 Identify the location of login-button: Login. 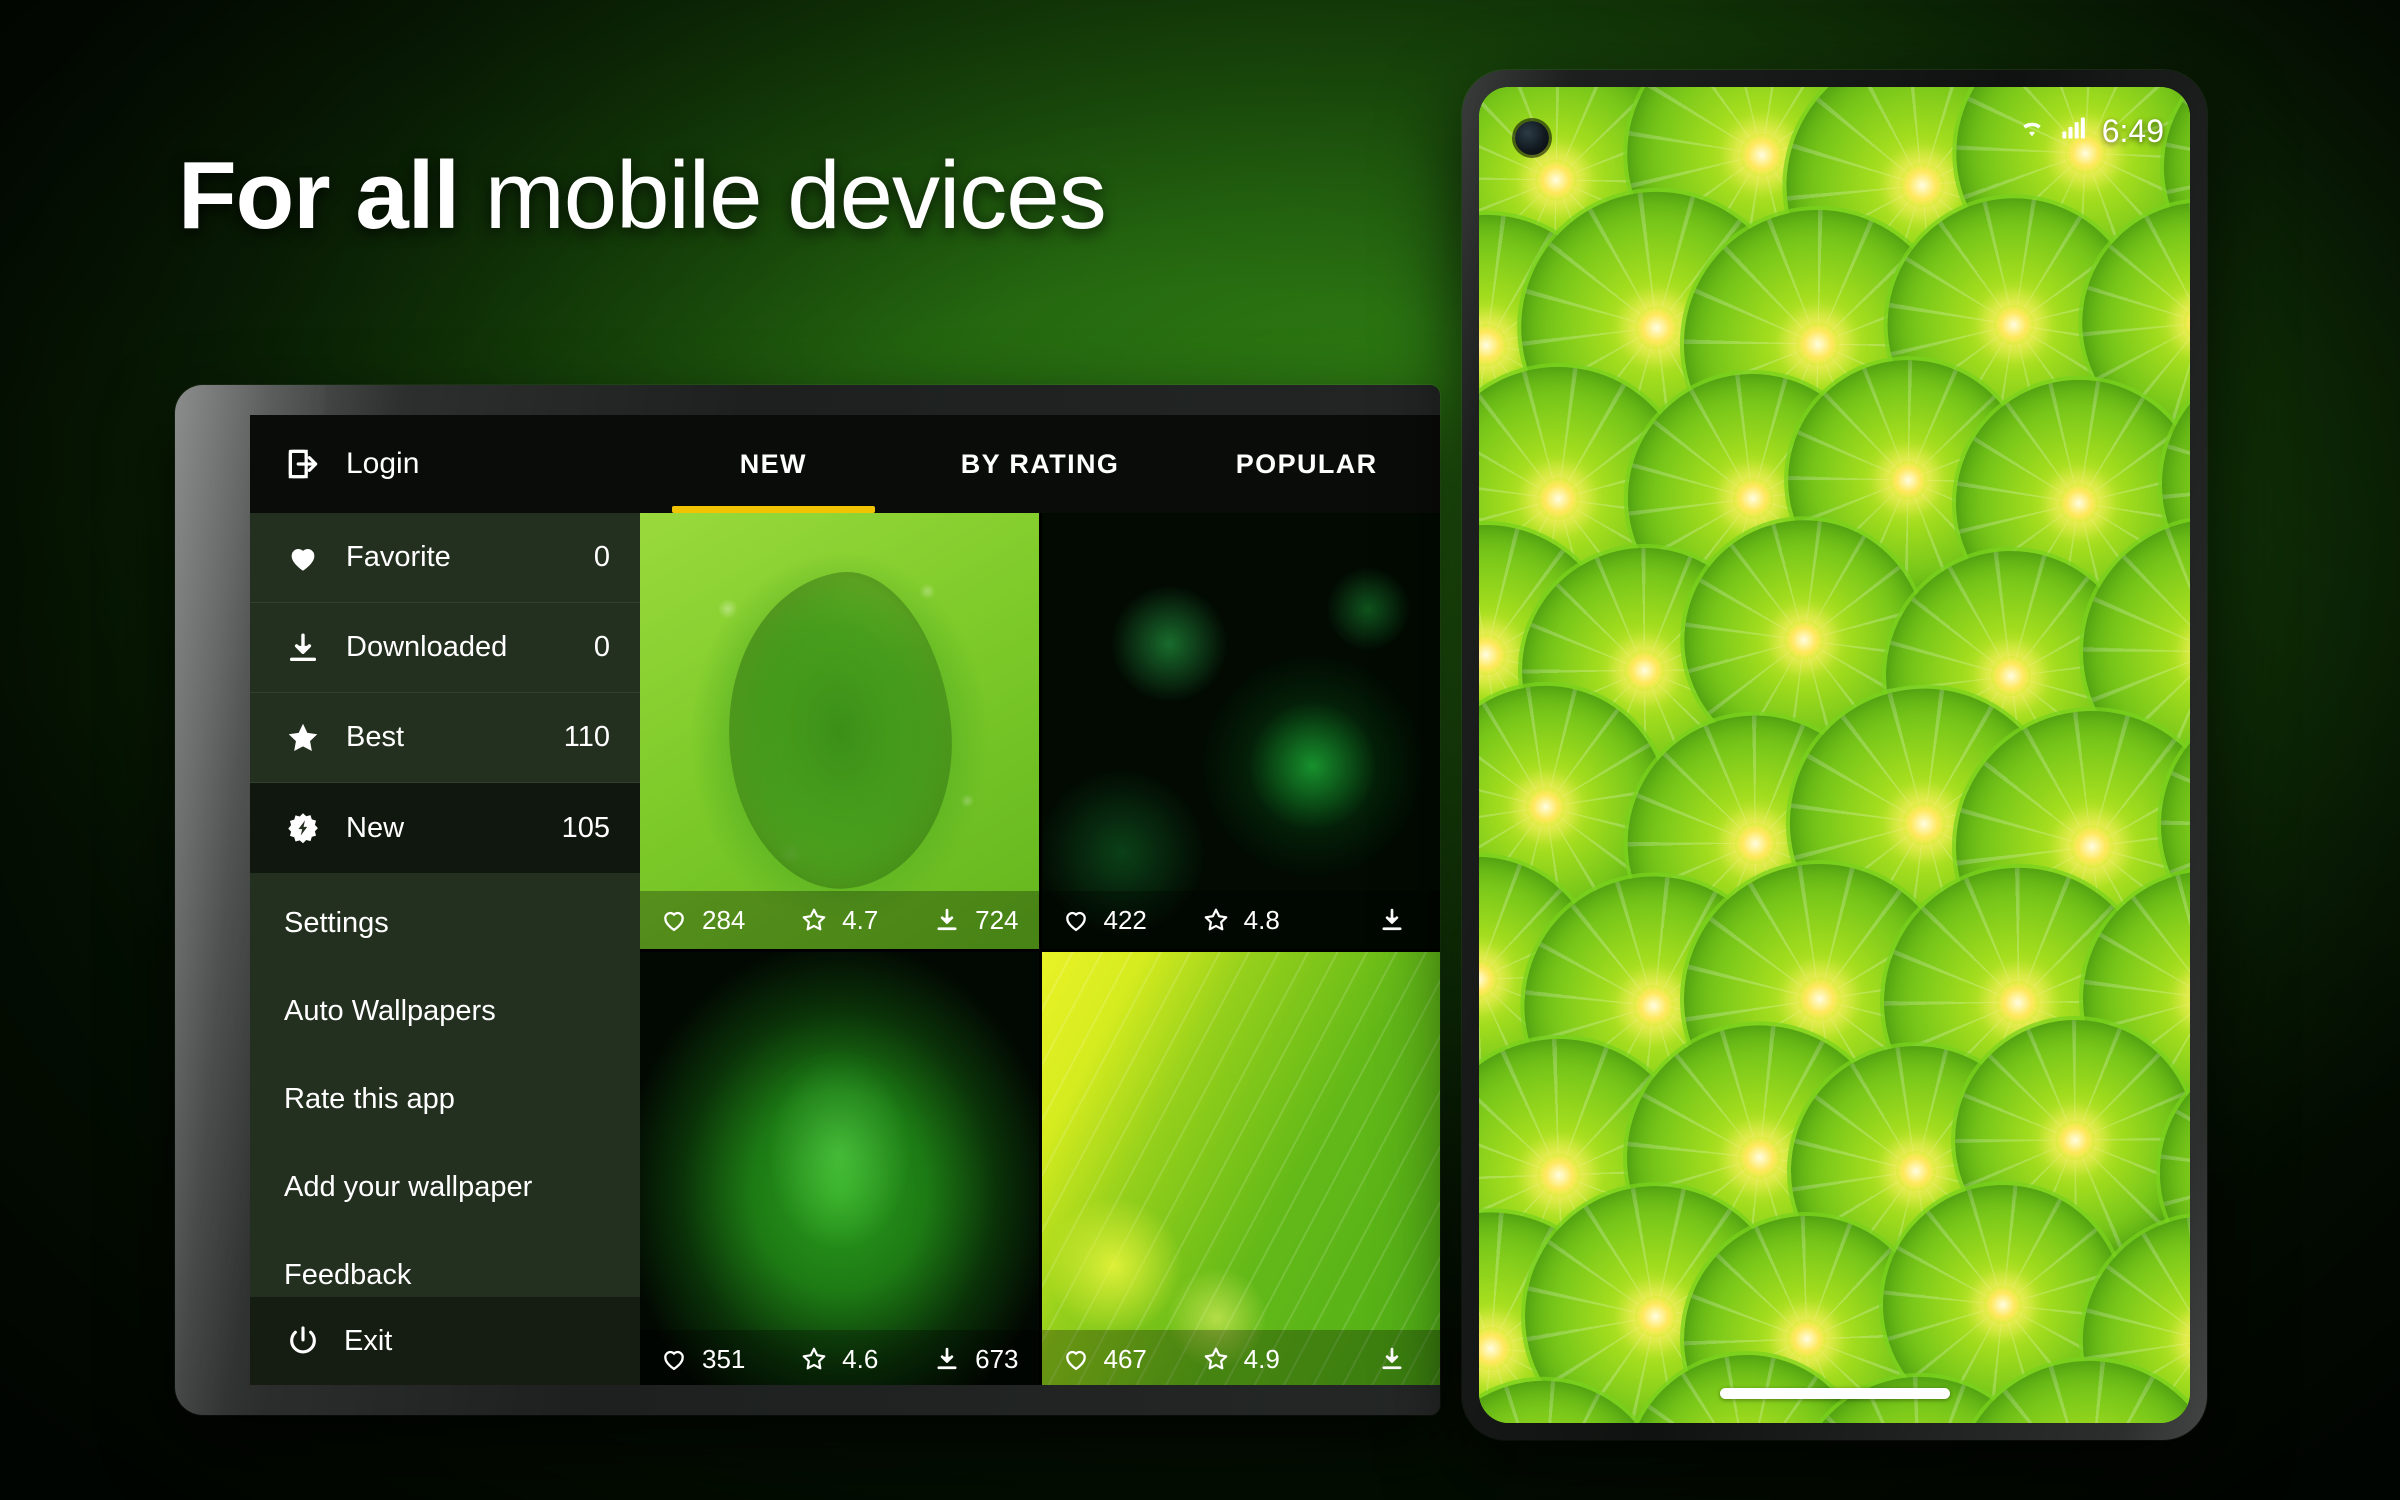
(445, 464).